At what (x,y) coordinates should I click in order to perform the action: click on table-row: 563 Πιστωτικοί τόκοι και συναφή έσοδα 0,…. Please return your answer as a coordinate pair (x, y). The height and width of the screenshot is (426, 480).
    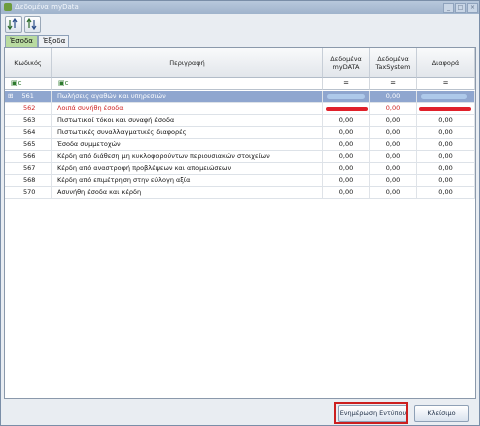
    Looking at the image, I should click on (240, 121).